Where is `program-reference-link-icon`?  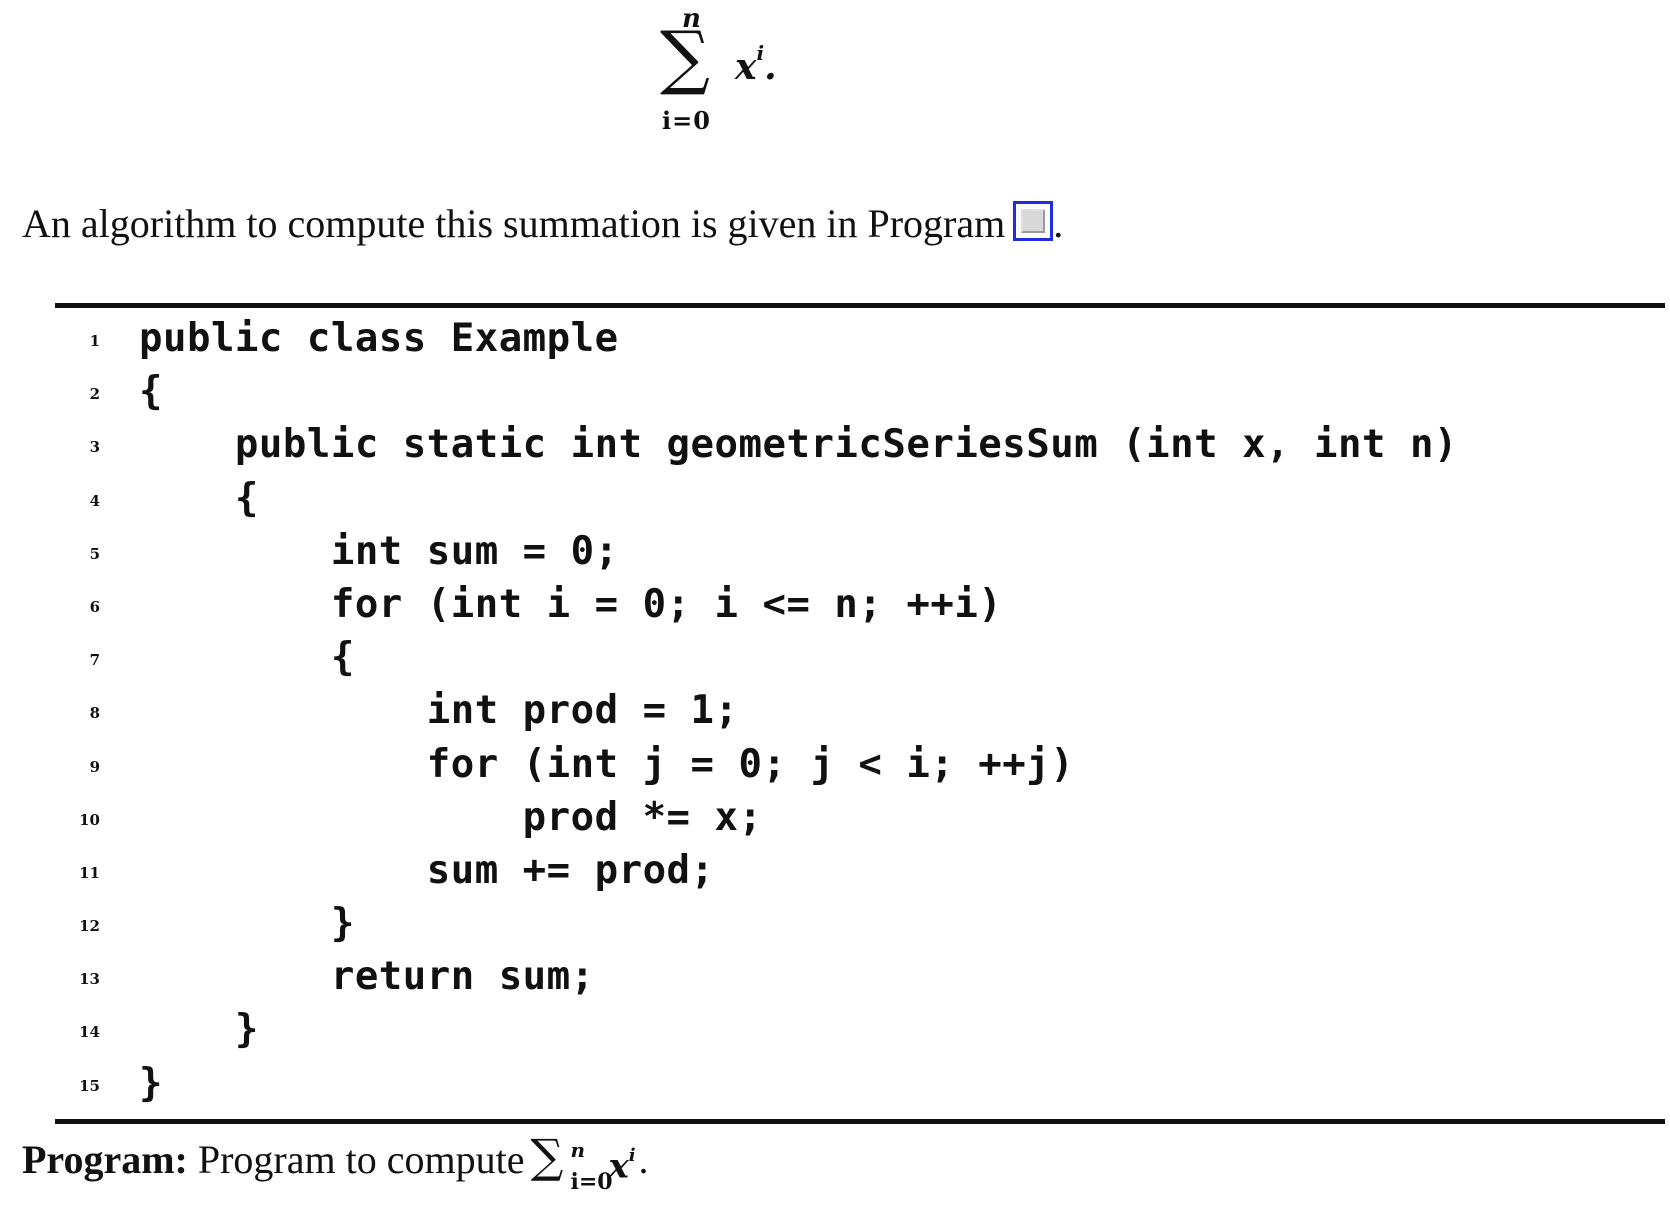
program-reference-link-icon is located at coordinates (1033, 221).